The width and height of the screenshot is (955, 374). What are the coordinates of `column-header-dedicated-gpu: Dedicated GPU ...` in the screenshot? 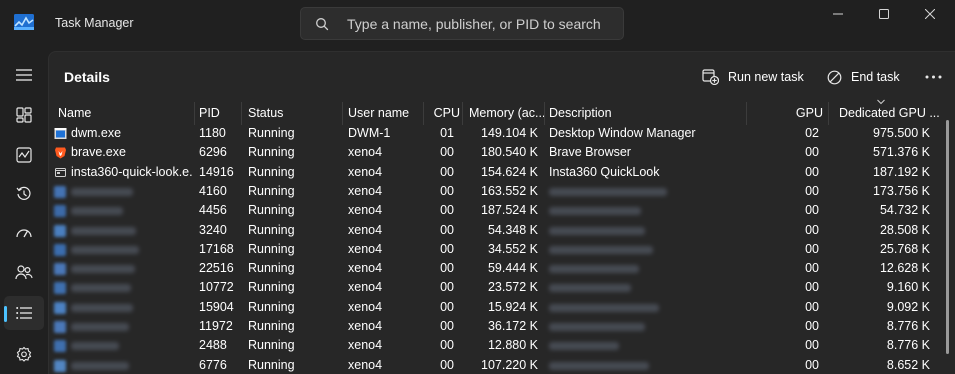 It's located at (889, 113).